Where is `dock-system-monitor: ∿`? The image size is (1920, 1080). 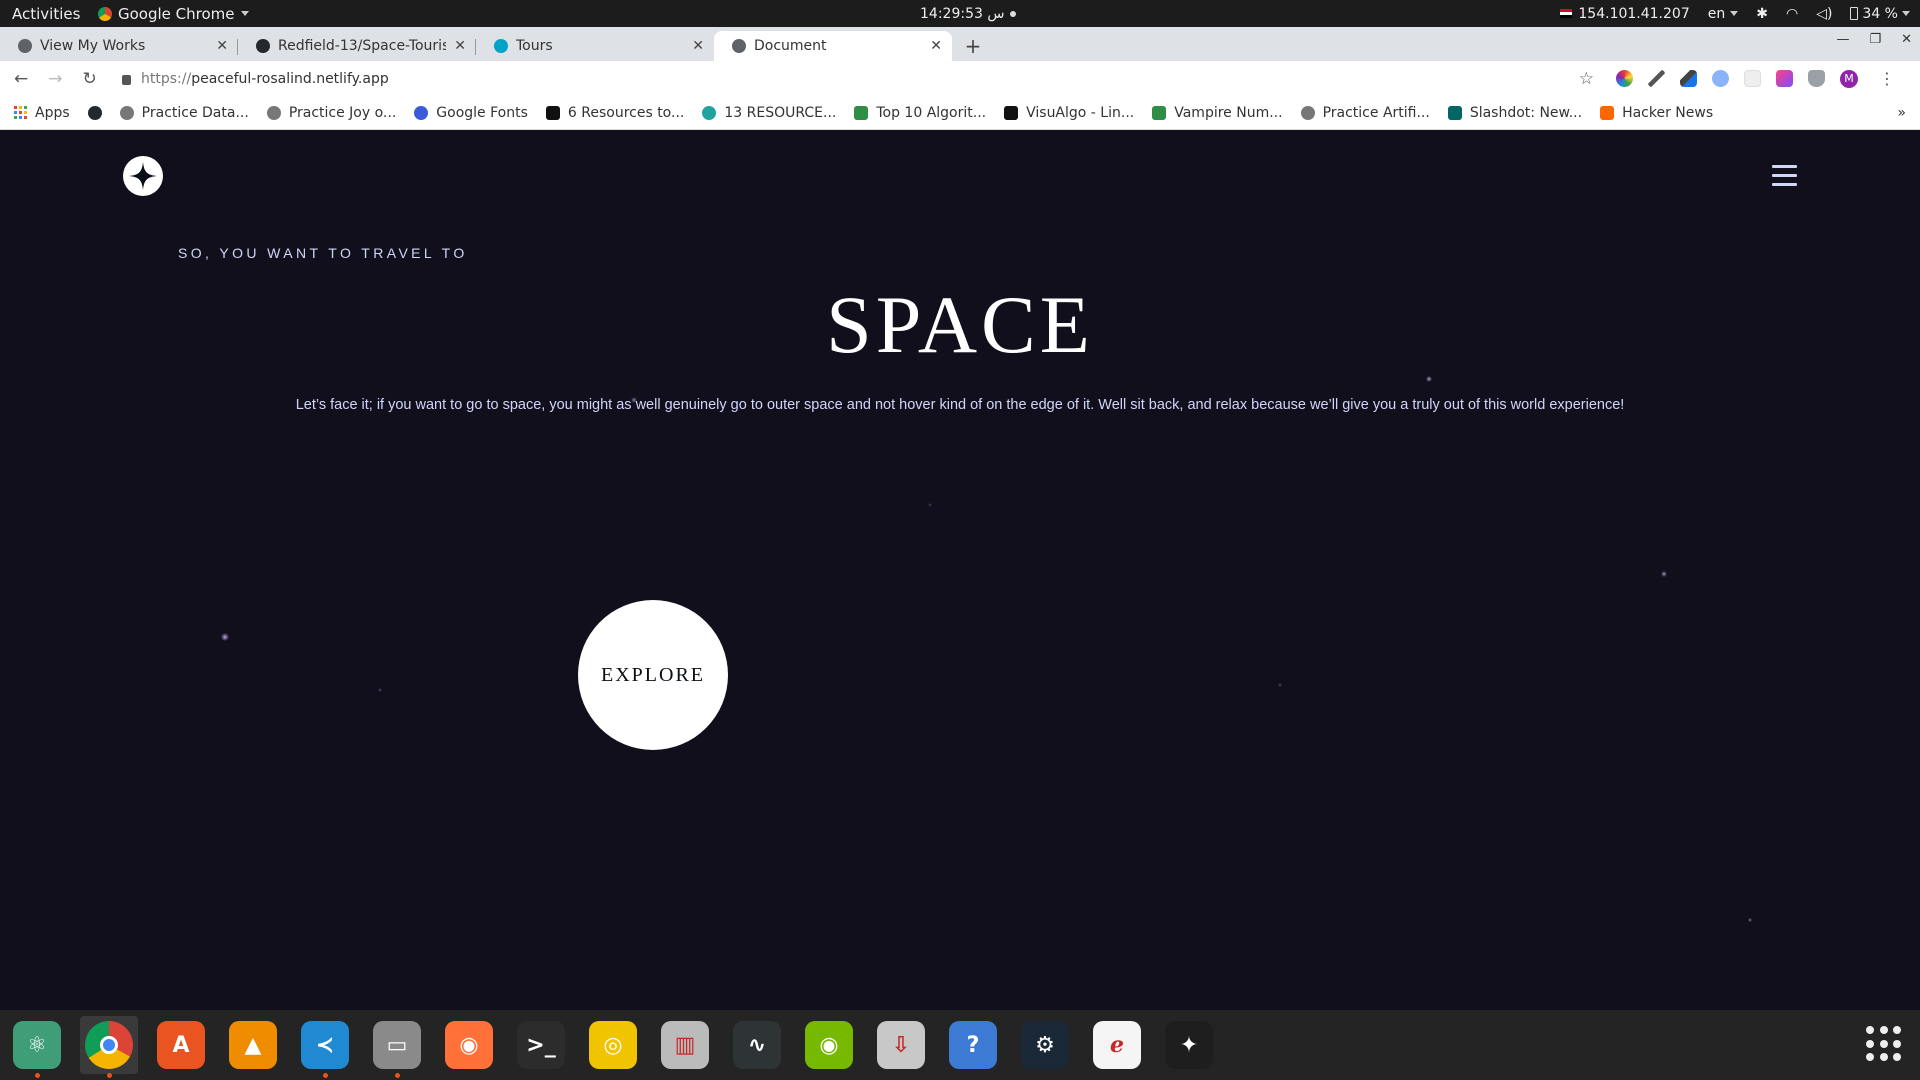 dock-system-monitor: ∿ is located at coordinates (757, 1045).